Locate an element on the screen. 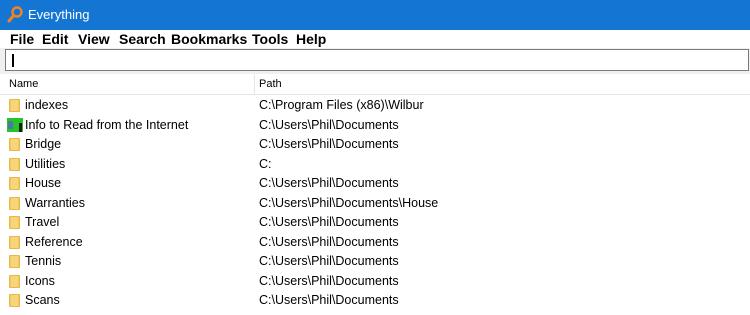 The image size is (750, 315). row-name: Info to Read from the Internet is located at coordinates (107, 124).